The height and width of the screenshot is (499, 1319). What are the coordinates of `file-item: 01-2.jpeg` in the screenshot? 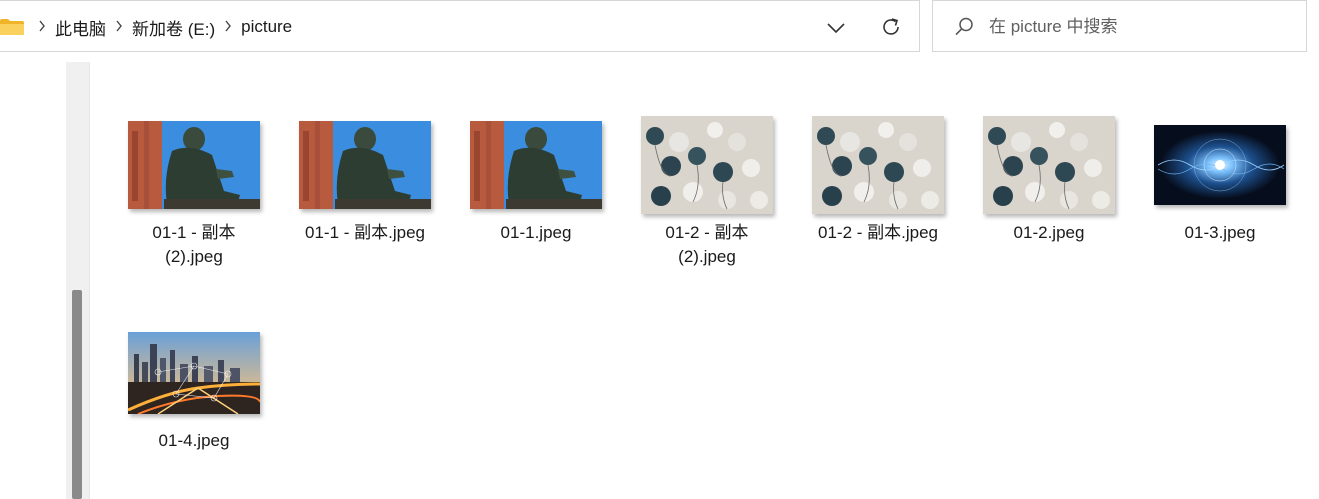 It's located at (1049, 179).